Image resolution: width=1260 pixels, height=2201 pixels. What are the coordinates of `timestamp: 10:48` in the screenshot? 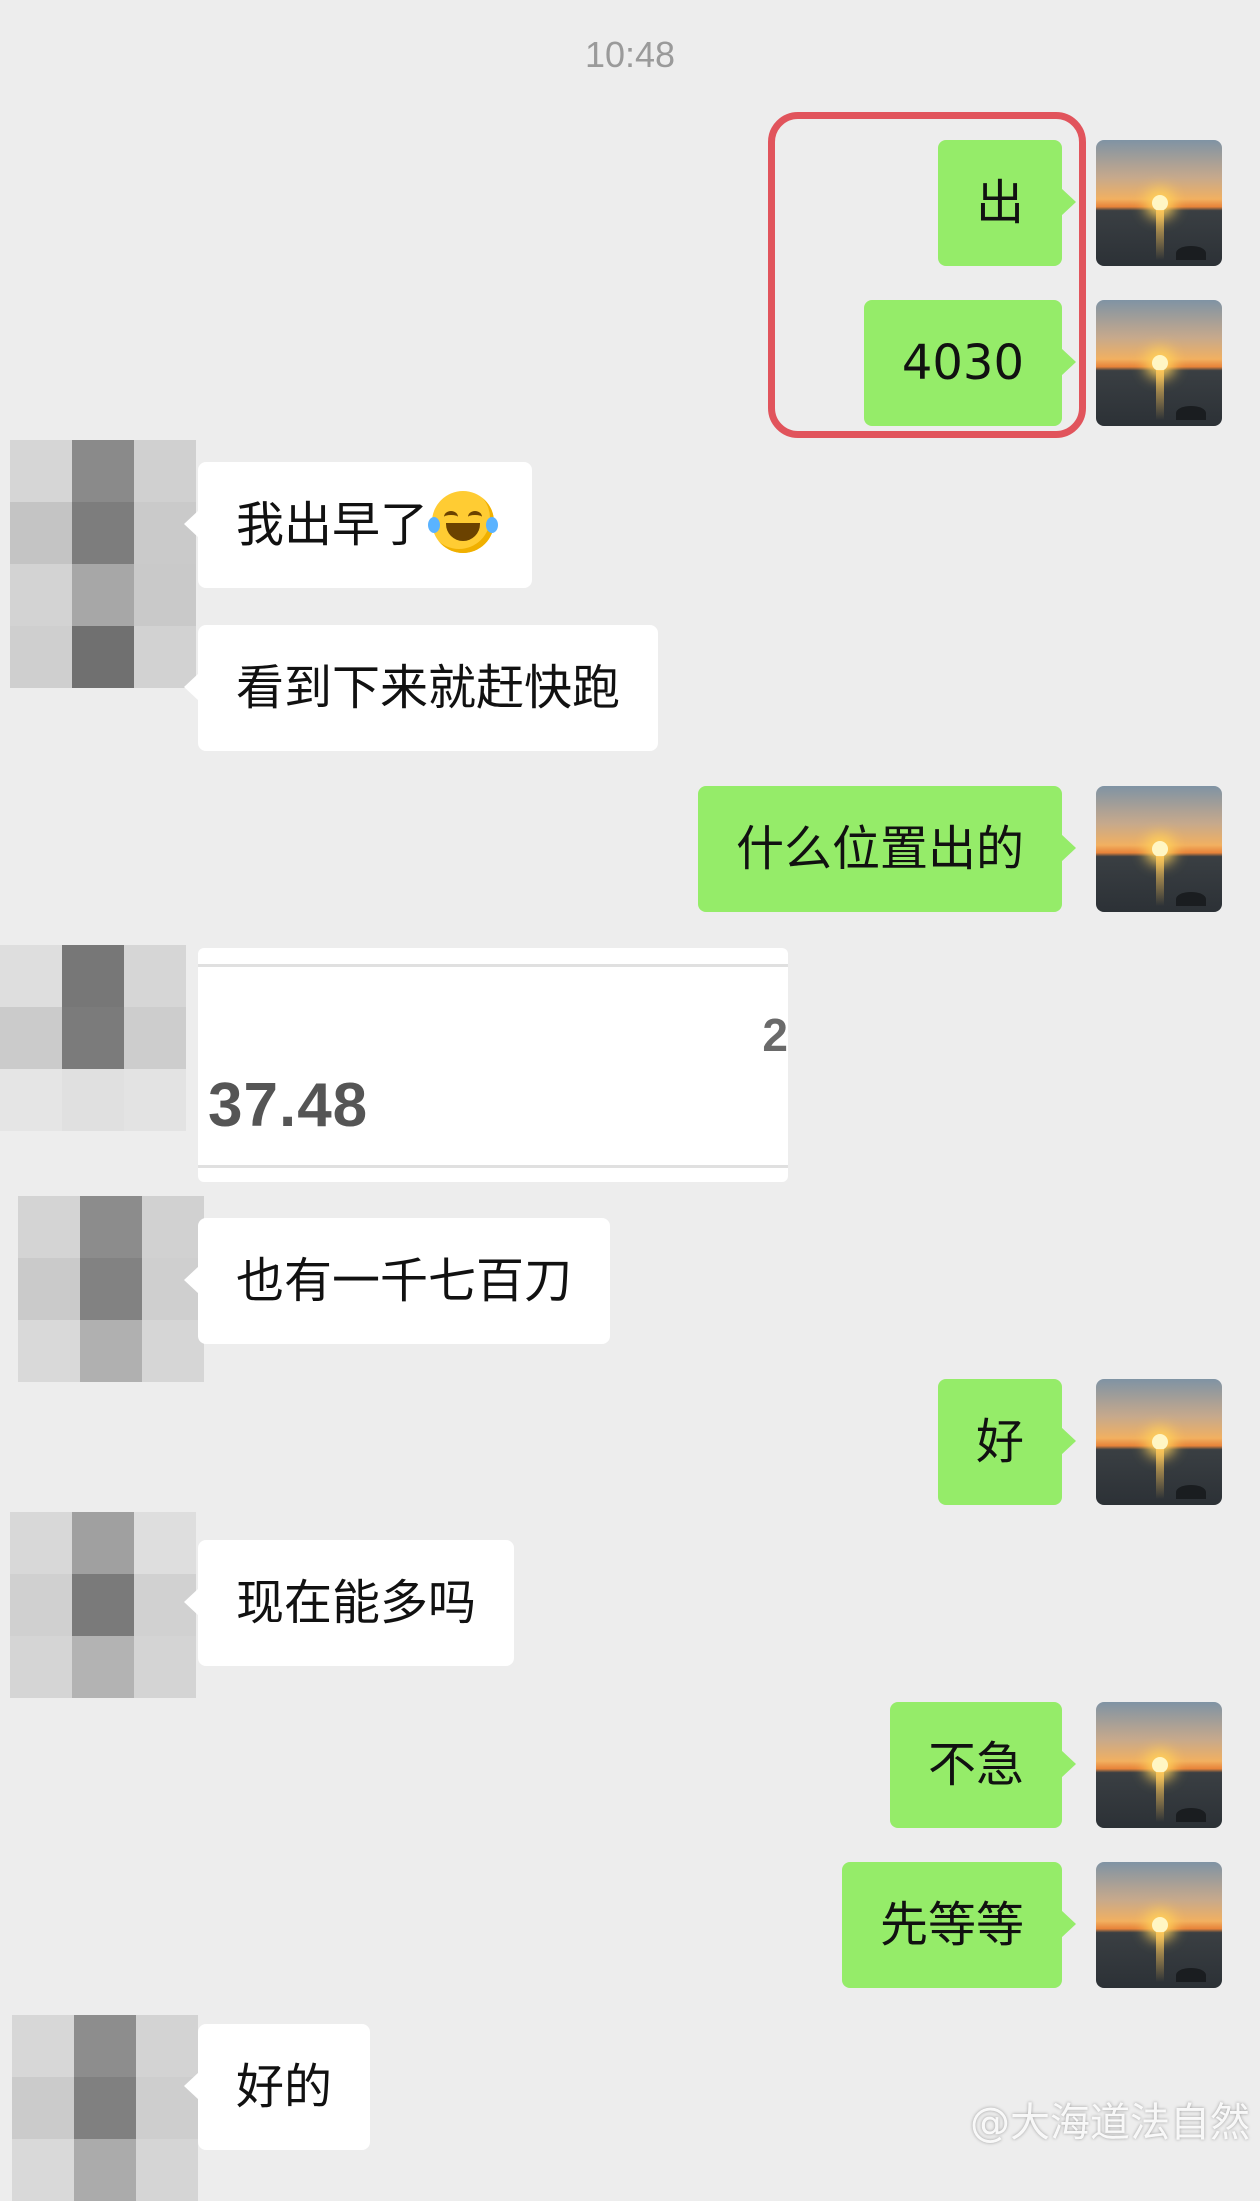 It's located at (630, 54).